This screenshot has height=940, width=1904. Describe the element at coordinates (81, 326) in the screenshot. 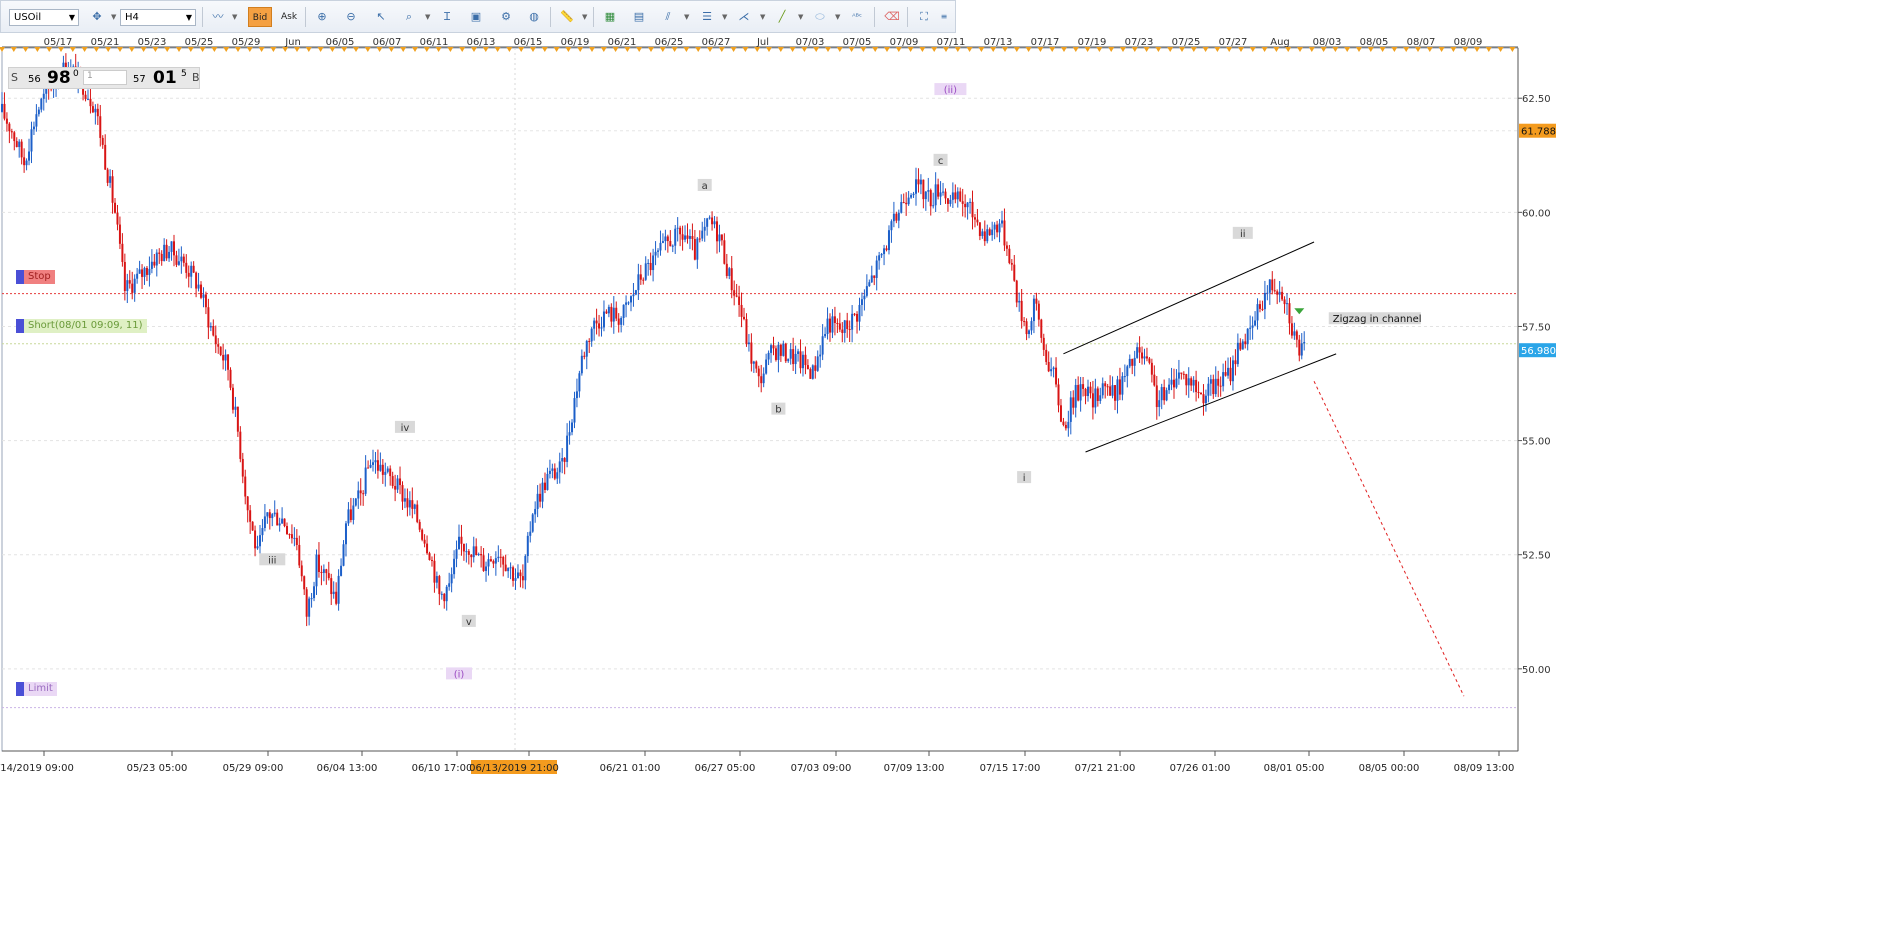

I see `short-order-handle: Short(08/01 09:09, 11)` at that location.